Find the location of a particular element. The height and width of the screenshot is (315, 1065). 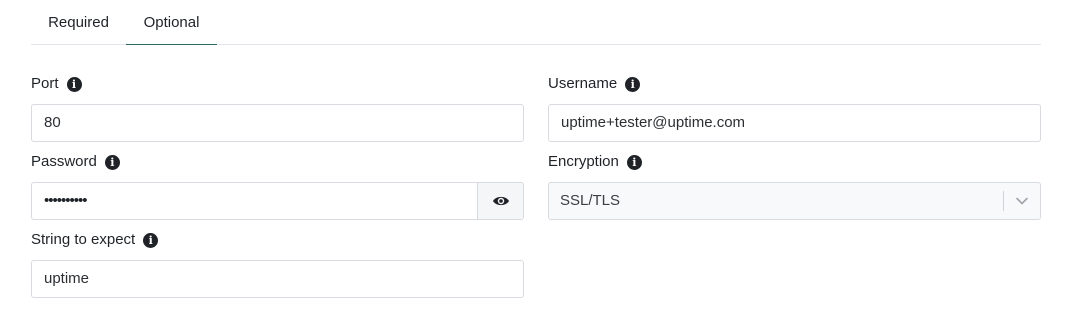

expect-label: String to expect is located at coordinates (83, 239).